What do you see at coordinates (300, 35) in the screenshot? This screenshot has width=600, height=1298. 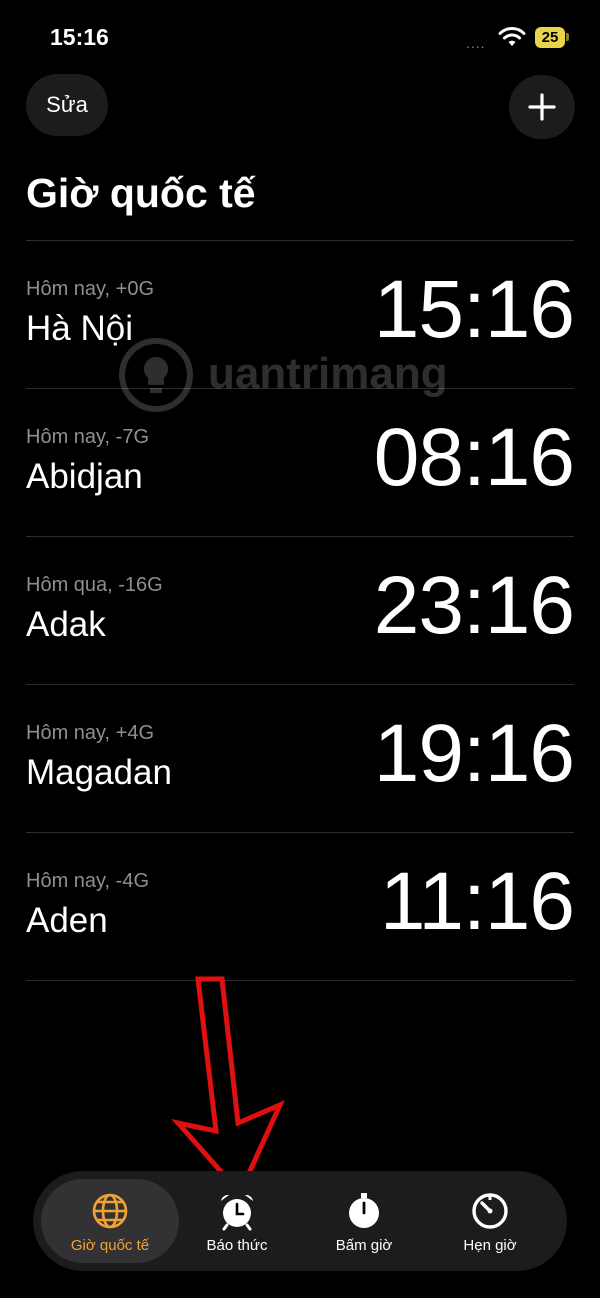 I see `status-bar: 15:16 .... 25` at bounding box center [300, 35].